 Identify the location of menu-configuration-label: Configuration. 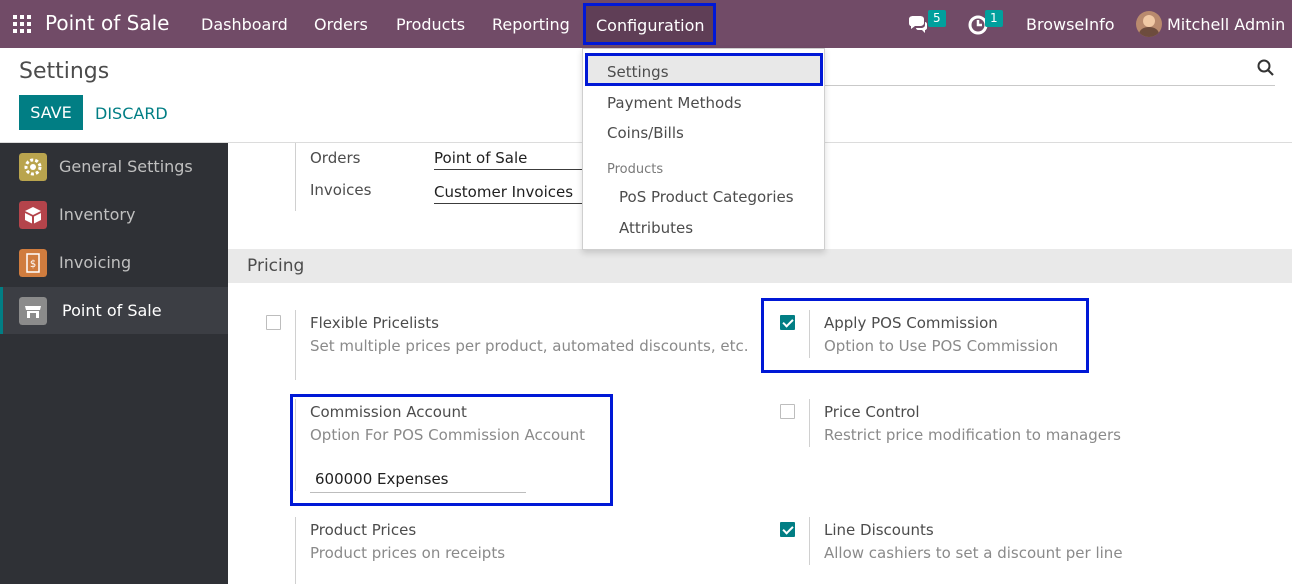
(650, 25).